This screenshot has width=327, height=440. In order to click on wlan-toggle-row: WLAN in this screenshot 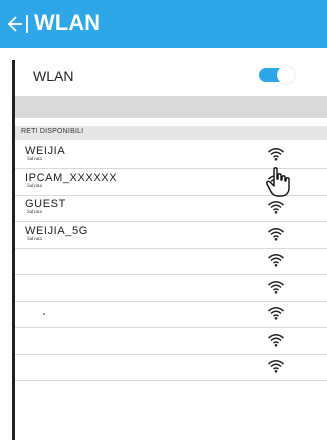, I will do `click(171, 75)`.